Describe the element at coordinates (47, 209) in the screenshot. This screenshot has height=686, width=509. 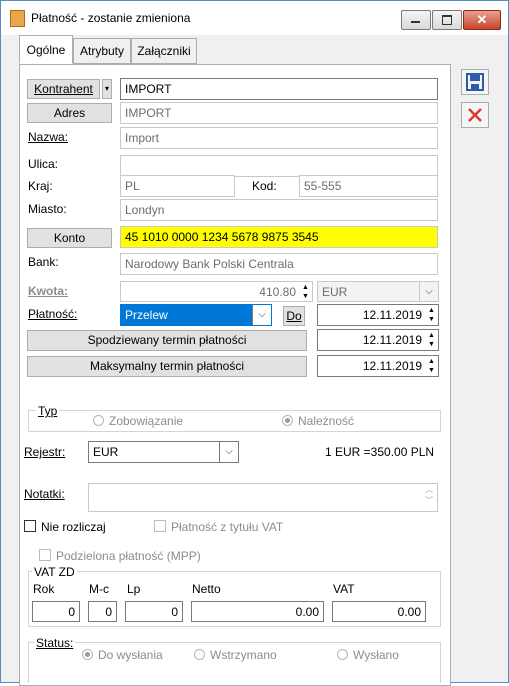
I see `miasto-label: Miasto:` at that location.